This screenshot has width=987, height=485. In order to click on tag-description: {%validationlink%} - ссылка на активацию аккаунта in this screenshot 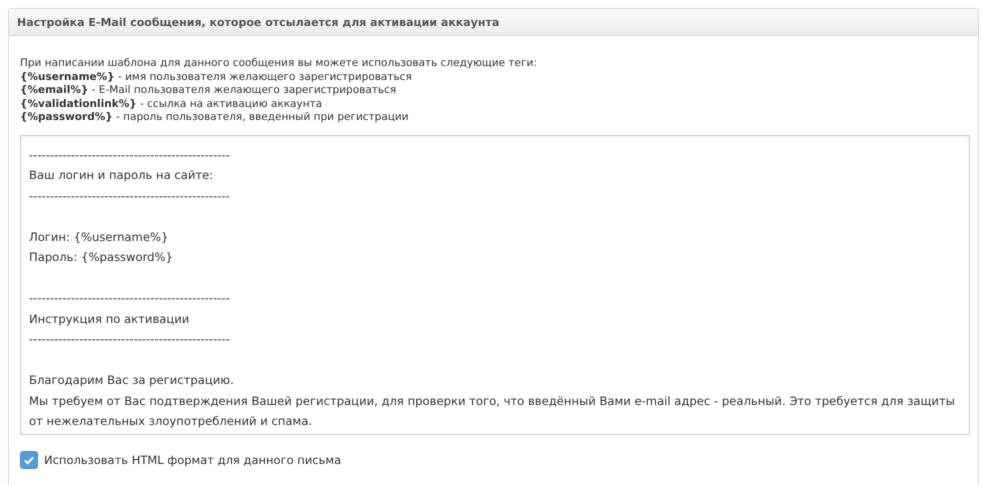, I will do `click(172, 104)`.